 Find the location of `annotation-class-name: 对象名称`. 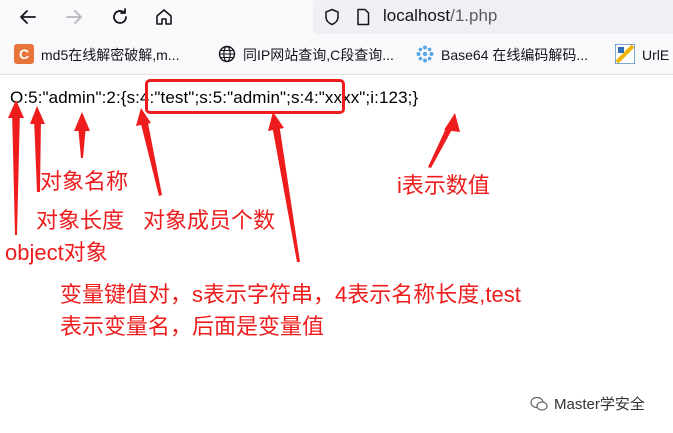

annotation-class-name: 对象名称 is located at coordinates (84, 181).